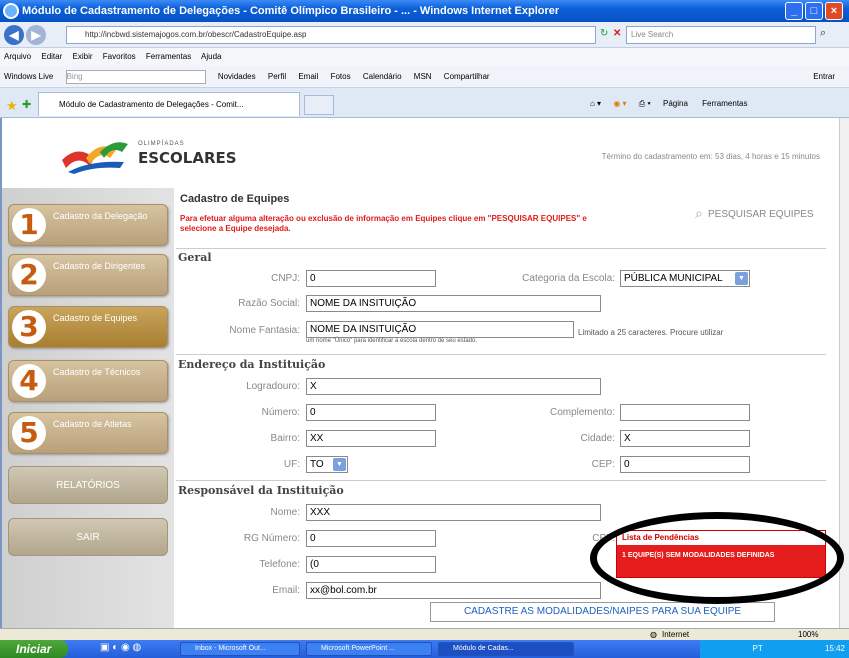 This screenshot has width=849, height=658. Describe the element at coordinates (88, 381) in the screenshot. I see `sidebar-item-tecnicos: 4 Cadastro de Técnicos` at that location.